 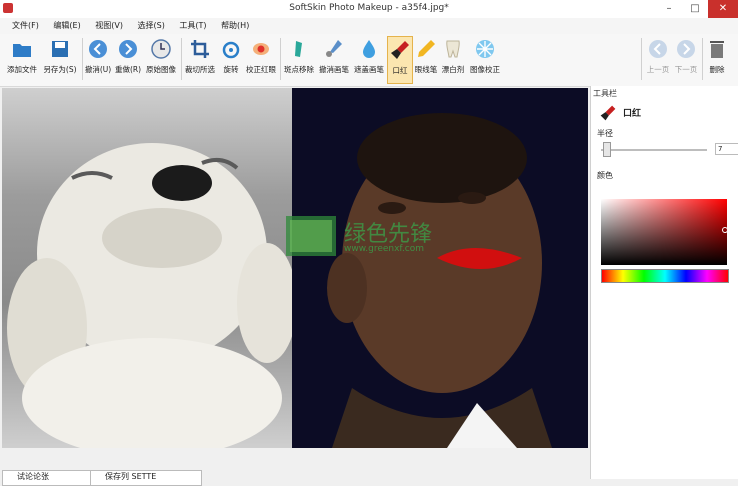 I want to click on radius-slider-thumb, so click(x=607, y=149).